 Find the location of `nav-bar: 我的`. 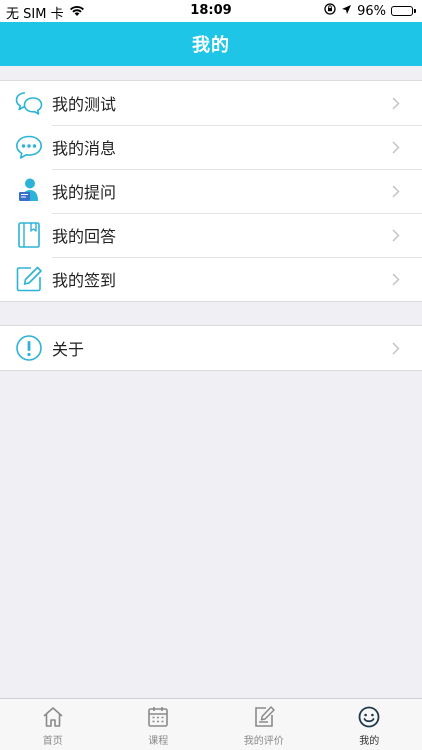

nav-bar: 我的 is located at coordinates (211, 44).